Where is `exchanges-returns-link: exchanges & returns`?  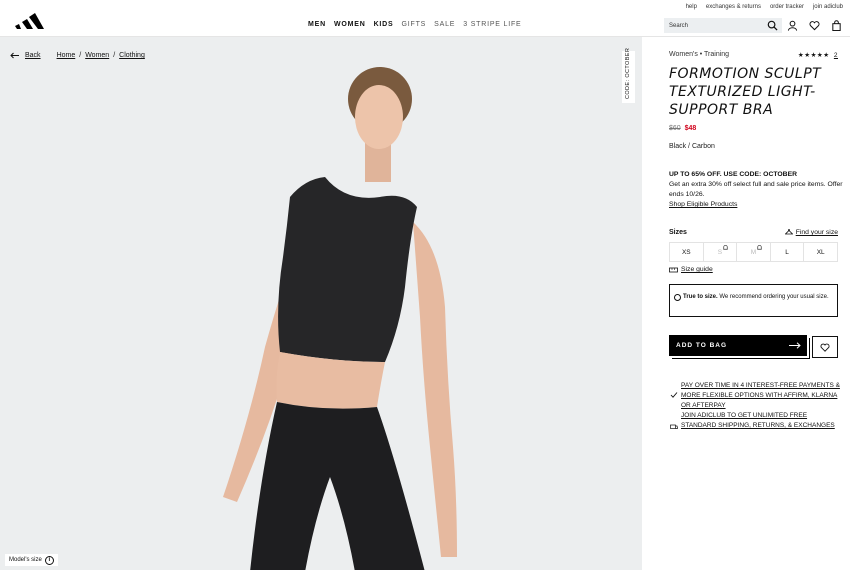 exchanges-returns-link: exchanges & returns is located at coordinates (733, 7).